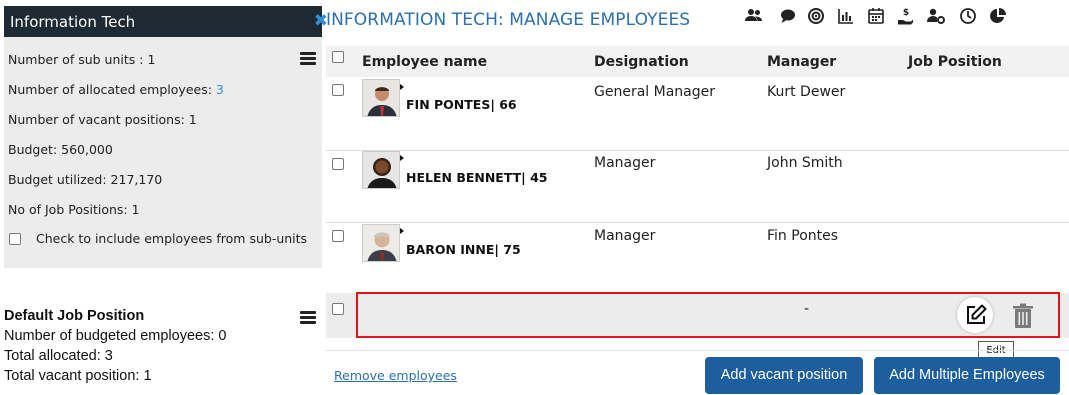 The width and height of the screenshot is (1069, 395). I want to click on trash-icon, so click(1023, 315).